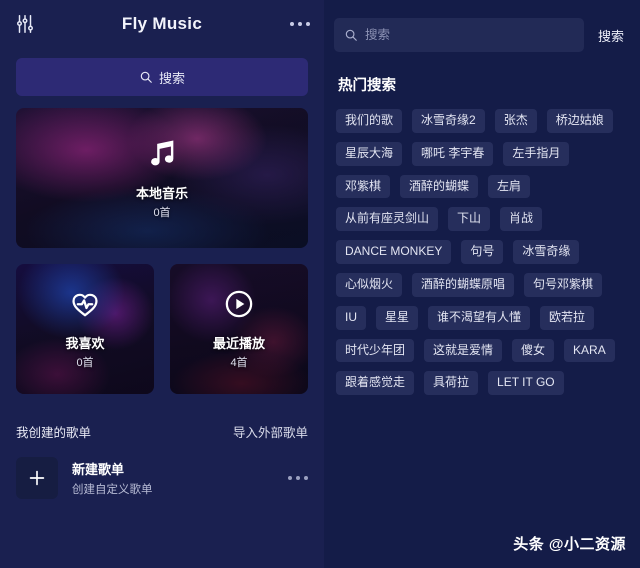  I want to click on hot-search-tag: LET IT GO, so click(526, 383).